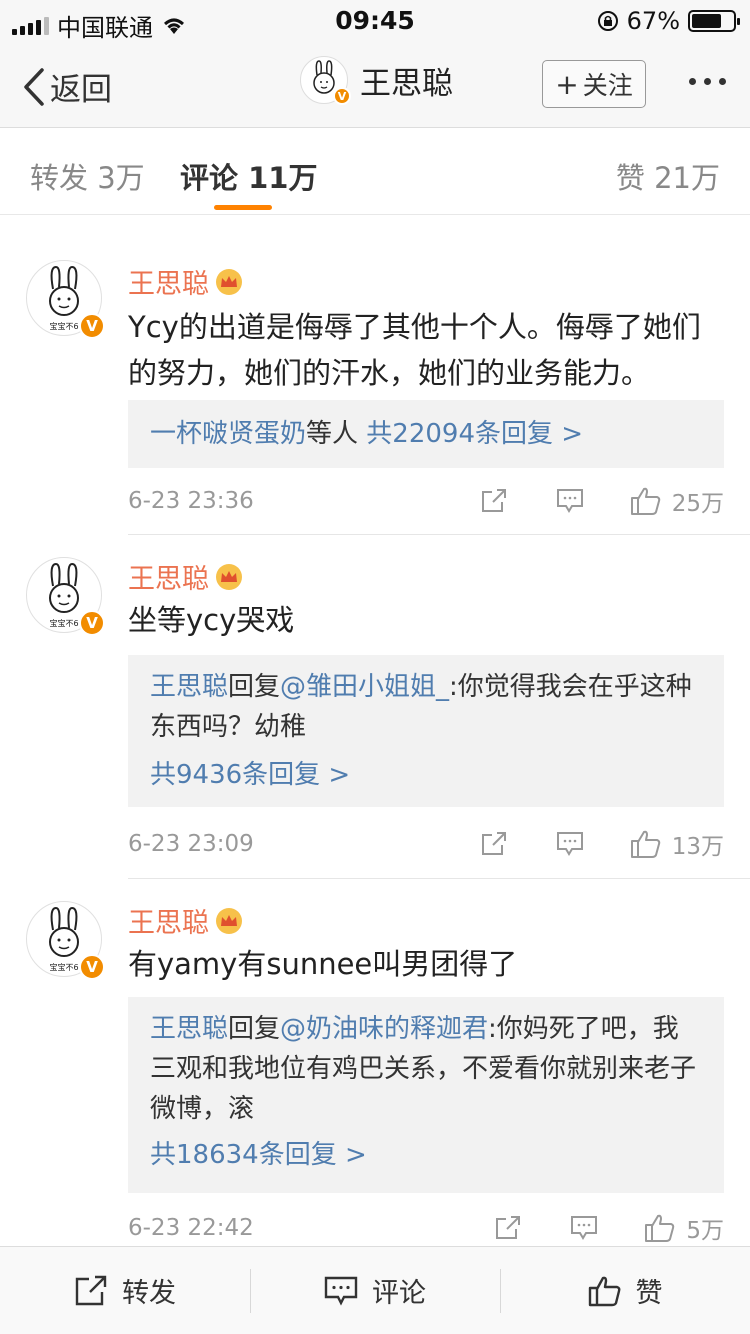  Describe the element at coordinates (714, 21) in the screenshot. I see `battery-icon` at that location.